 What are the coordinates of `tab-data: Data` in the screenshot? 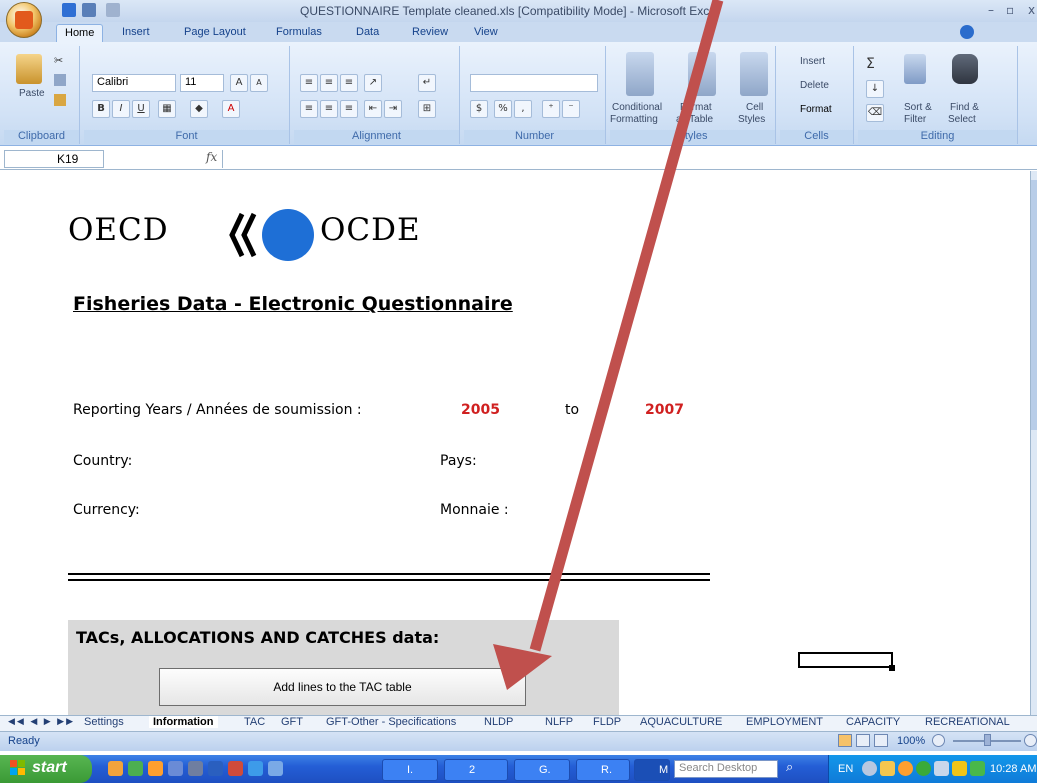 It's located at (367, 33).